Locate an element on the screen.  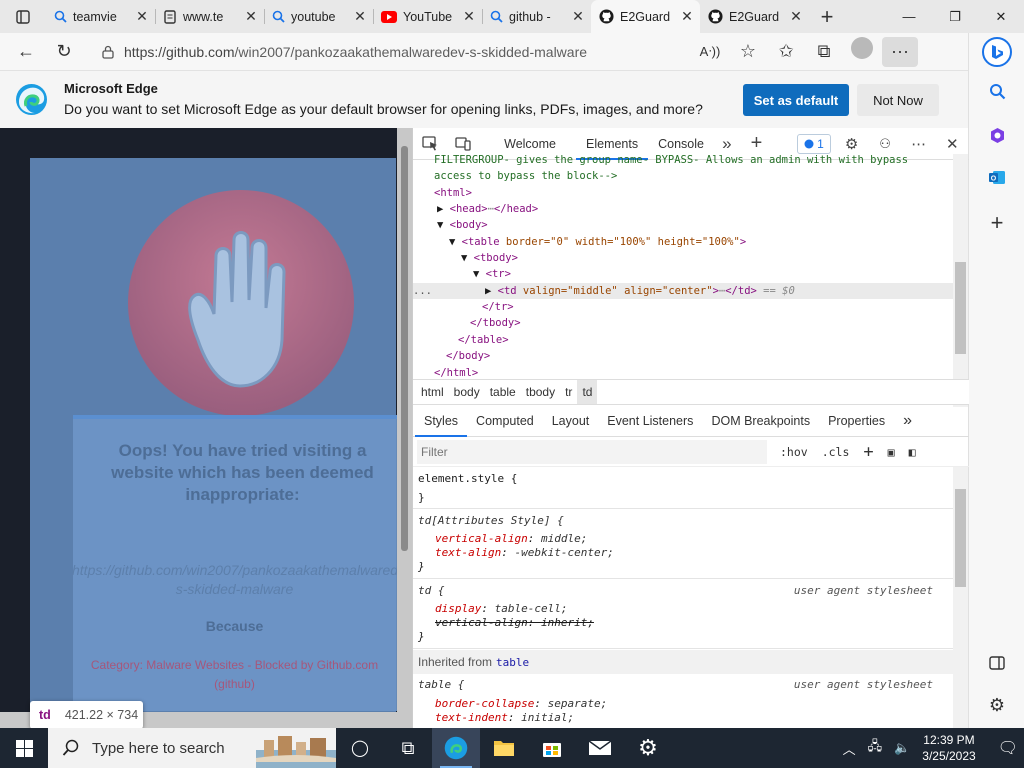
dom-node-body: ▼ <body> is located at coordinates (695, 225).